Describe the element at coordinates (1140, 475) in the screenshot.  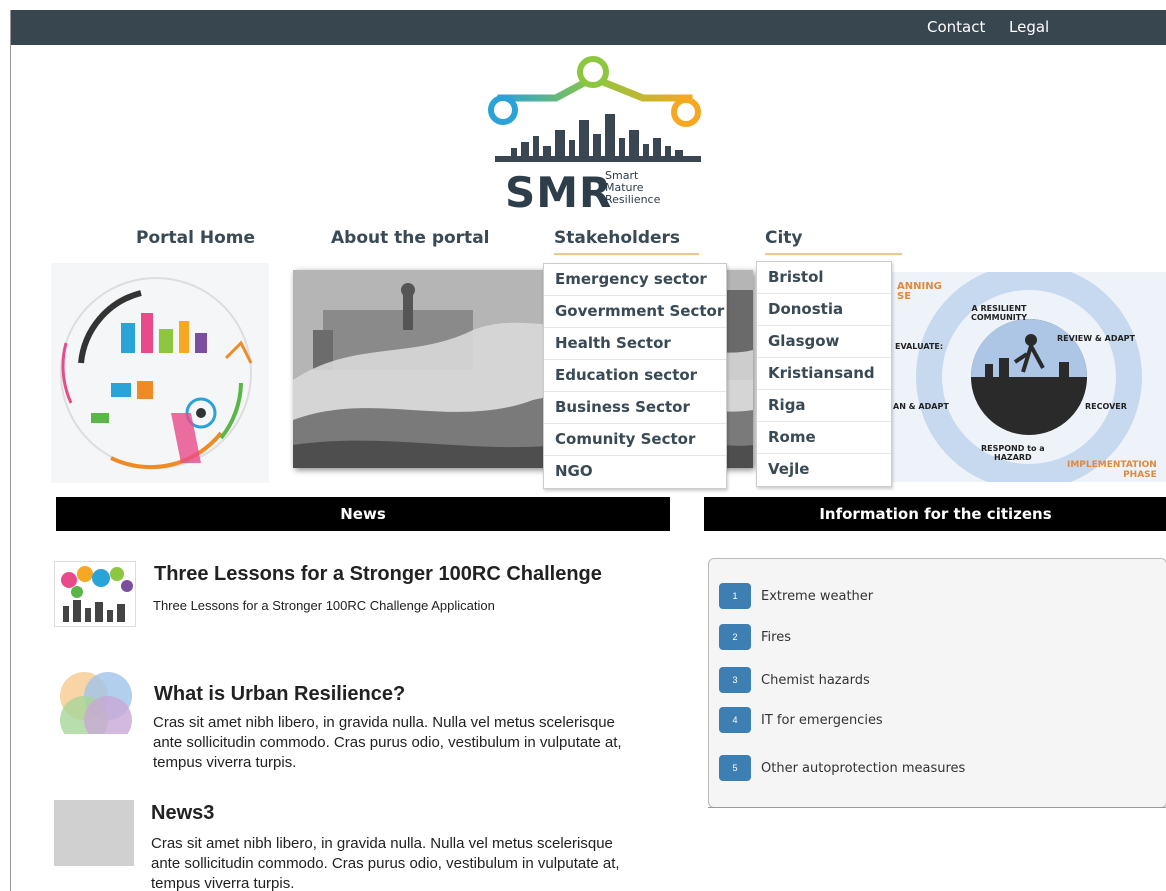
I see `phase-text: PHASE` at that location.